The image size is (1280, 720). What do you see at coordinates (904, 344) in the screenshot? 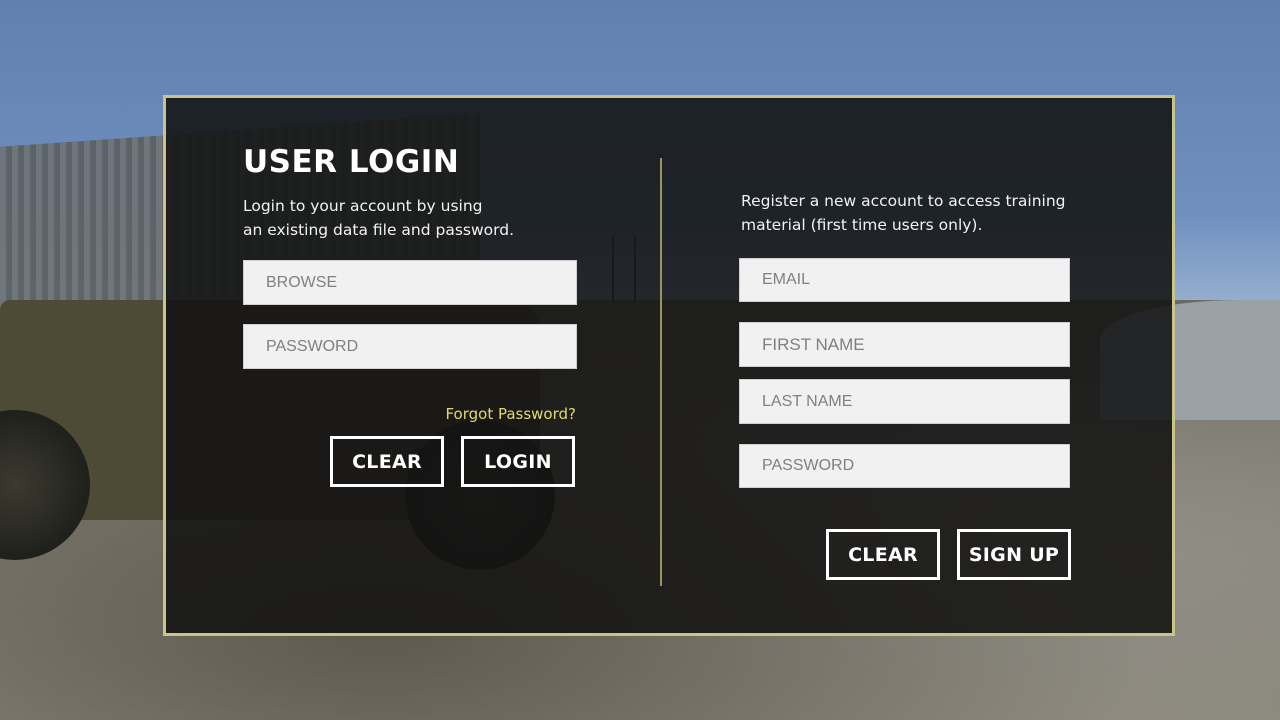
I see `first-name-field` at bounding box center [904, 344].